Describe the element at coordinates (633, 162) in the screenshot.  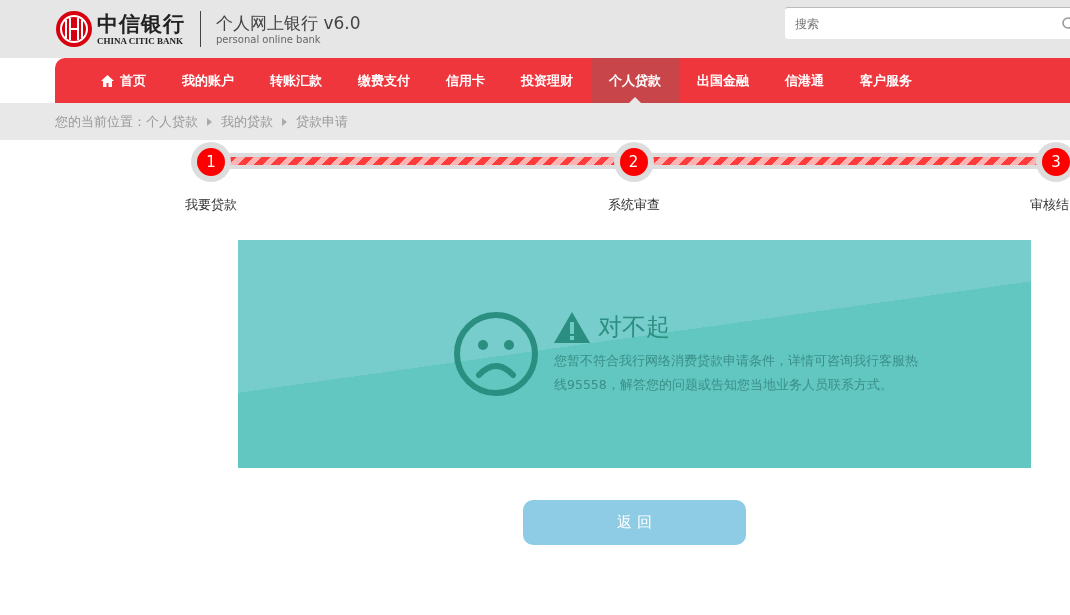
I see `step-number: 2` at that location.